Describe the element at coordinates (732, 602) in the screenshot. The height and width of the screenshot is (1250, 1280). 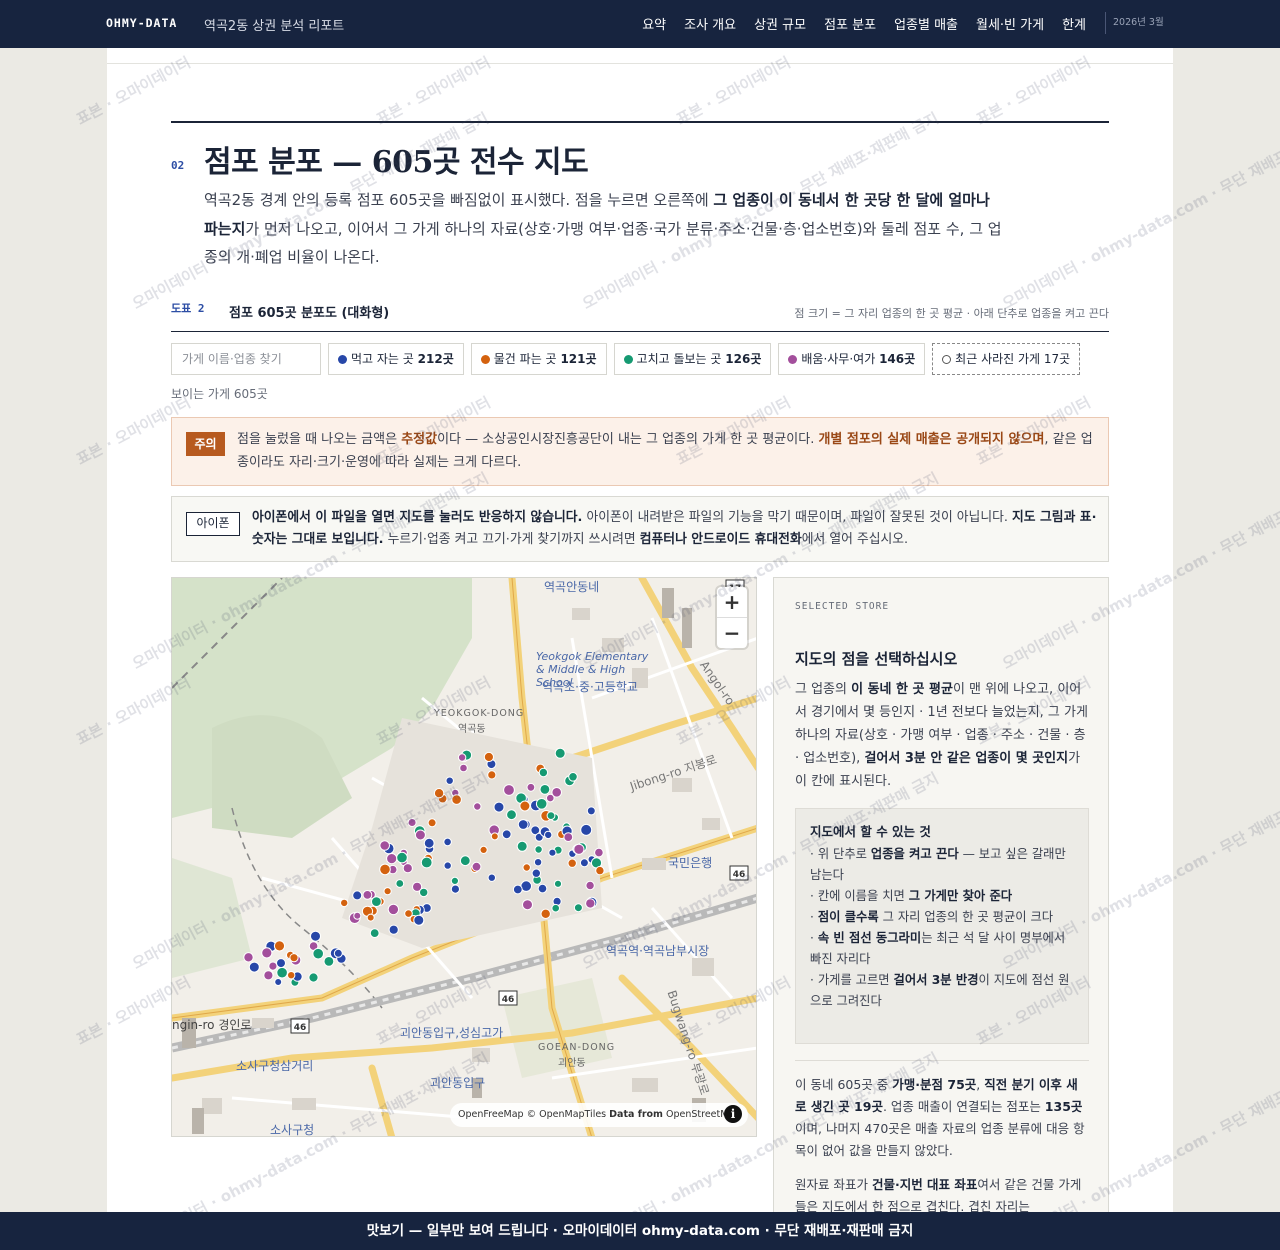
I see `zoom-in-button: +` at that location.